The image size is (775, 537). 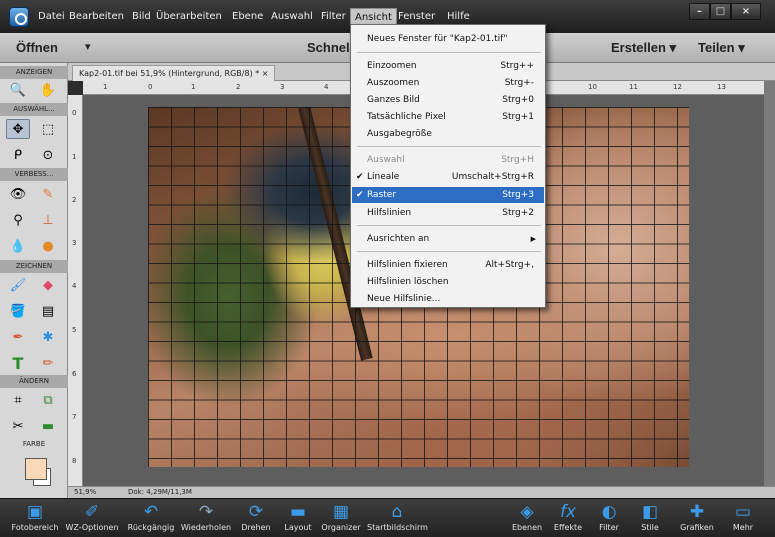 I want to click on menu-item-zoom-in: Einzoomen Strg++, so click(x=448, y=66).